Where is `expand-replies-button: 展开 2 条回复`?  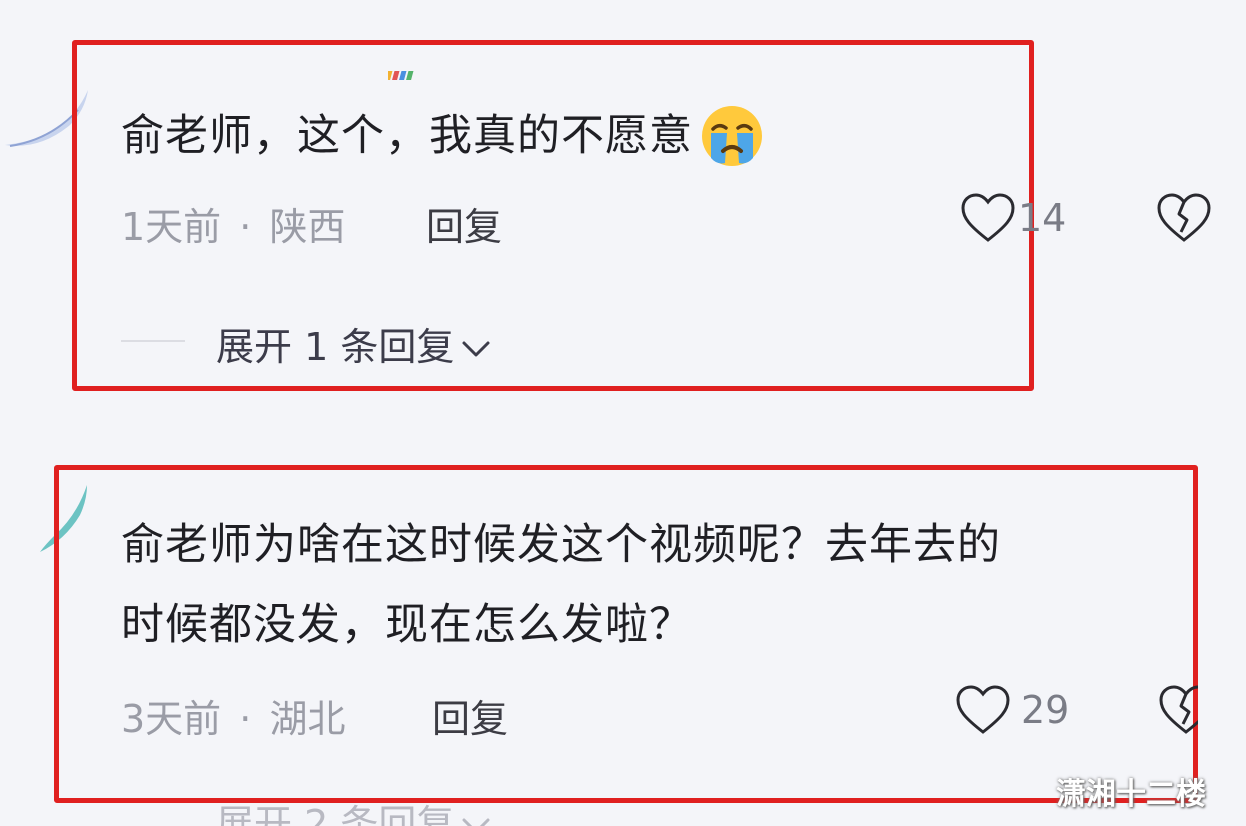 expand-replies-button: 展开 2 条回复 is located at coordinates (355, 814).